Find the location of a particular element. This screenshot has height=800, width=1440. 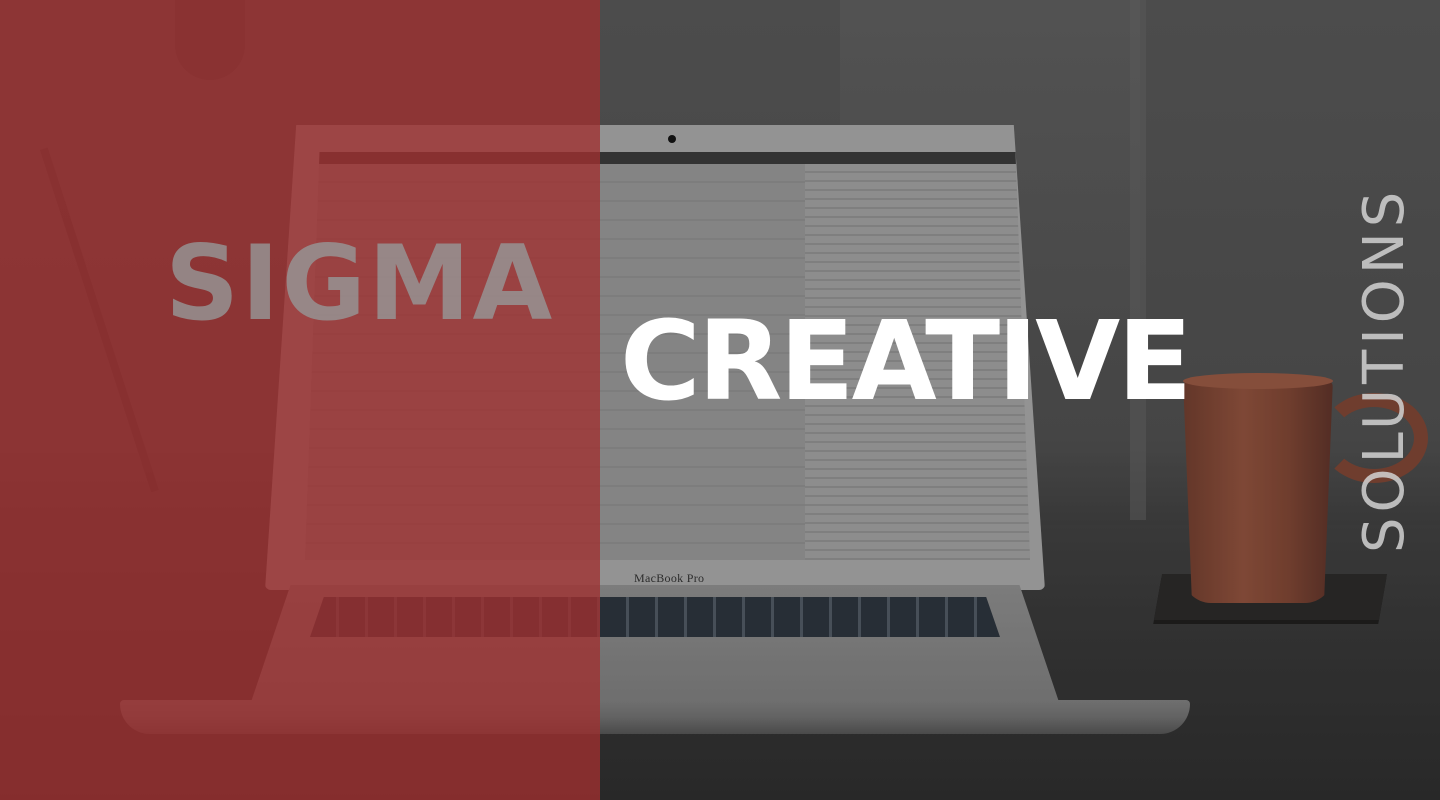

tagline: SOLUTIONS is located at coordinates (1384, 369).